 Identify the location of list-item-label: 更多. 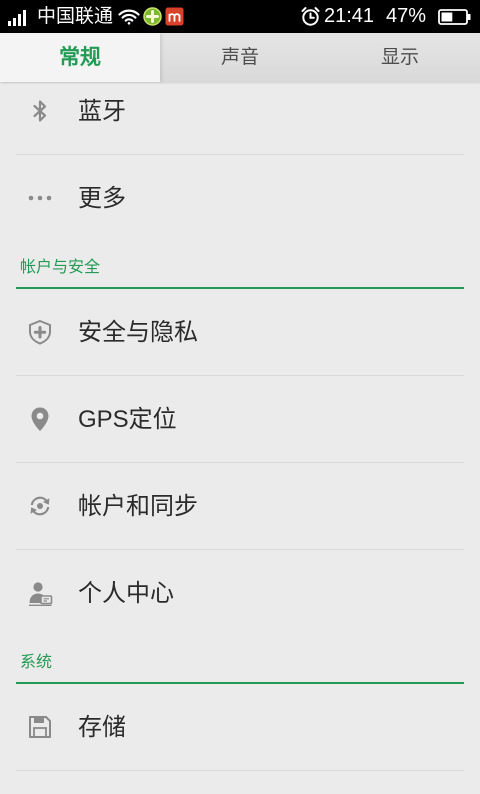
(102, 198).